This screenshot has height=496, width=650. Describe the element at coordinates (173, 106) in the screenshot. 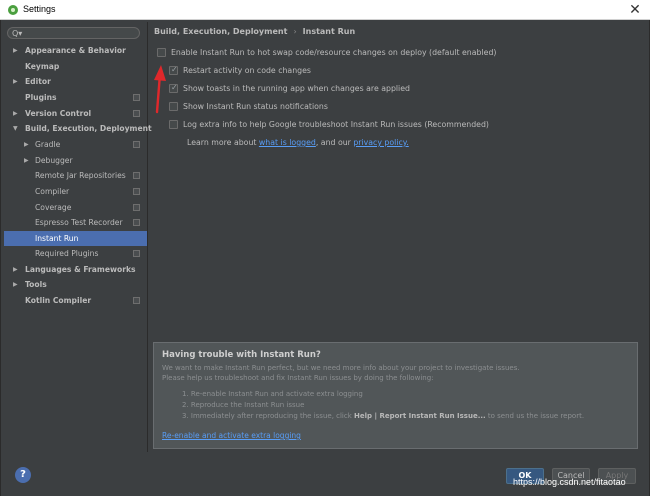

I see `status-notifications-checkbox` at that location.